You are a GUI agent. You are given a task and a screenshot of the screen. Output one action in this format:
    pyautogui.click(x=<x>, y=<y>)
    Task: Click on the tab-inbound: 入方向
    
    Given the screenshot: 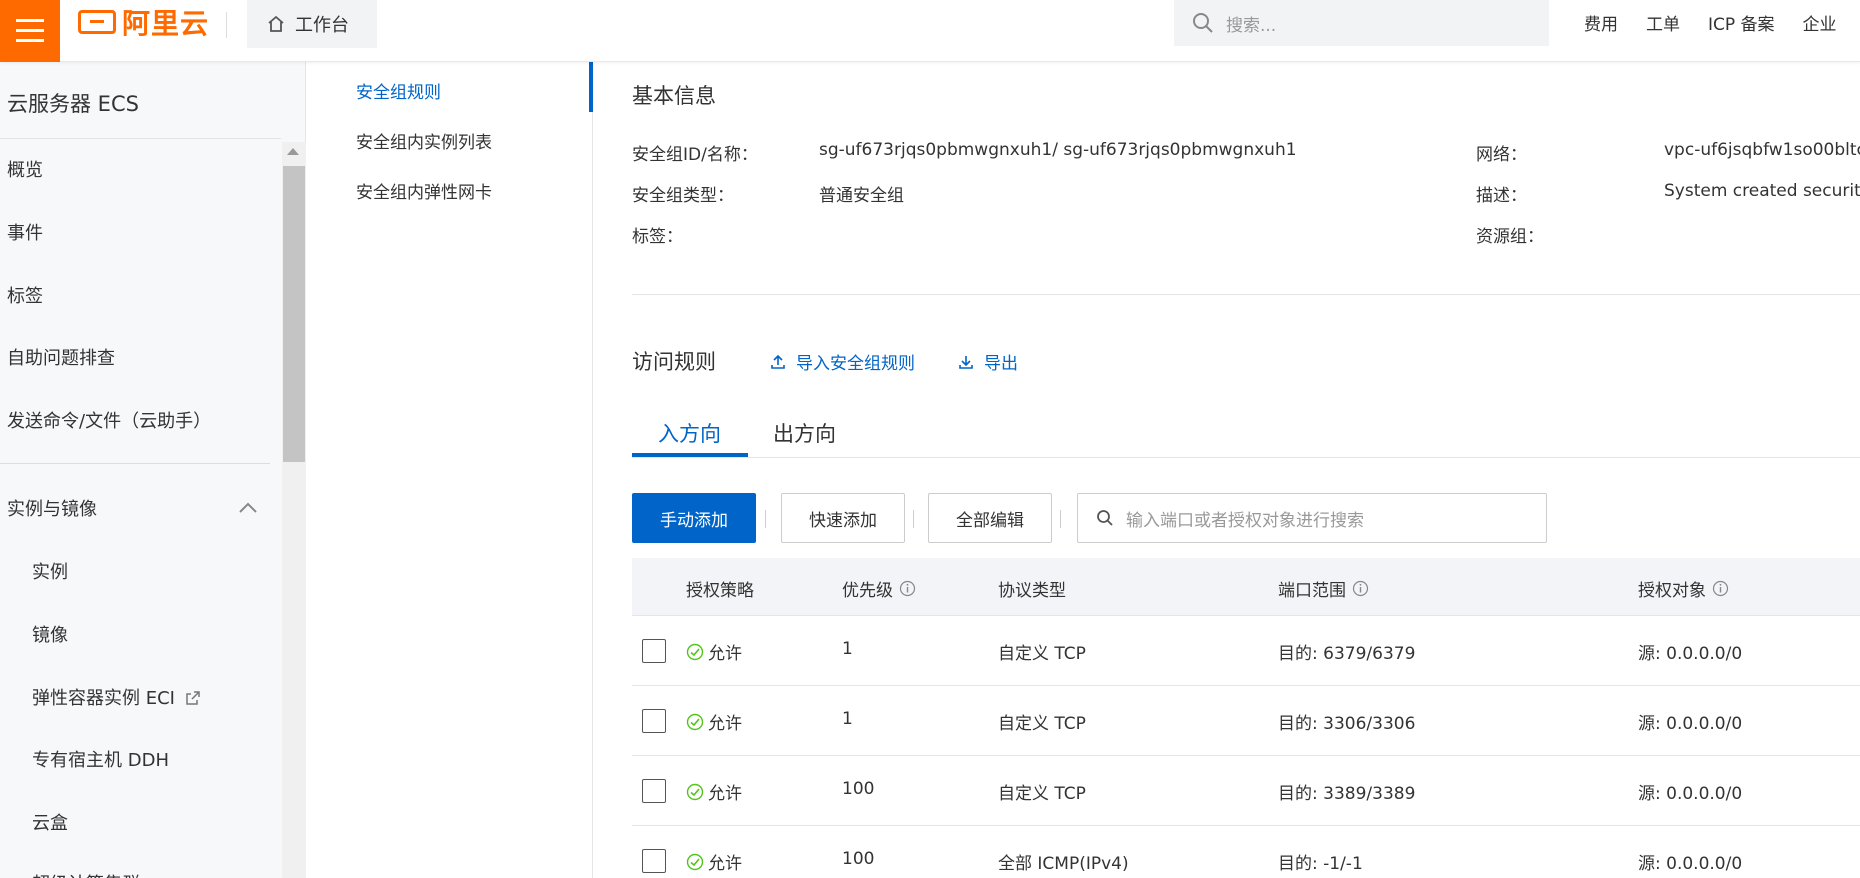 What is the action you would take?
    pyautogui.click(x=689, y=433)
    